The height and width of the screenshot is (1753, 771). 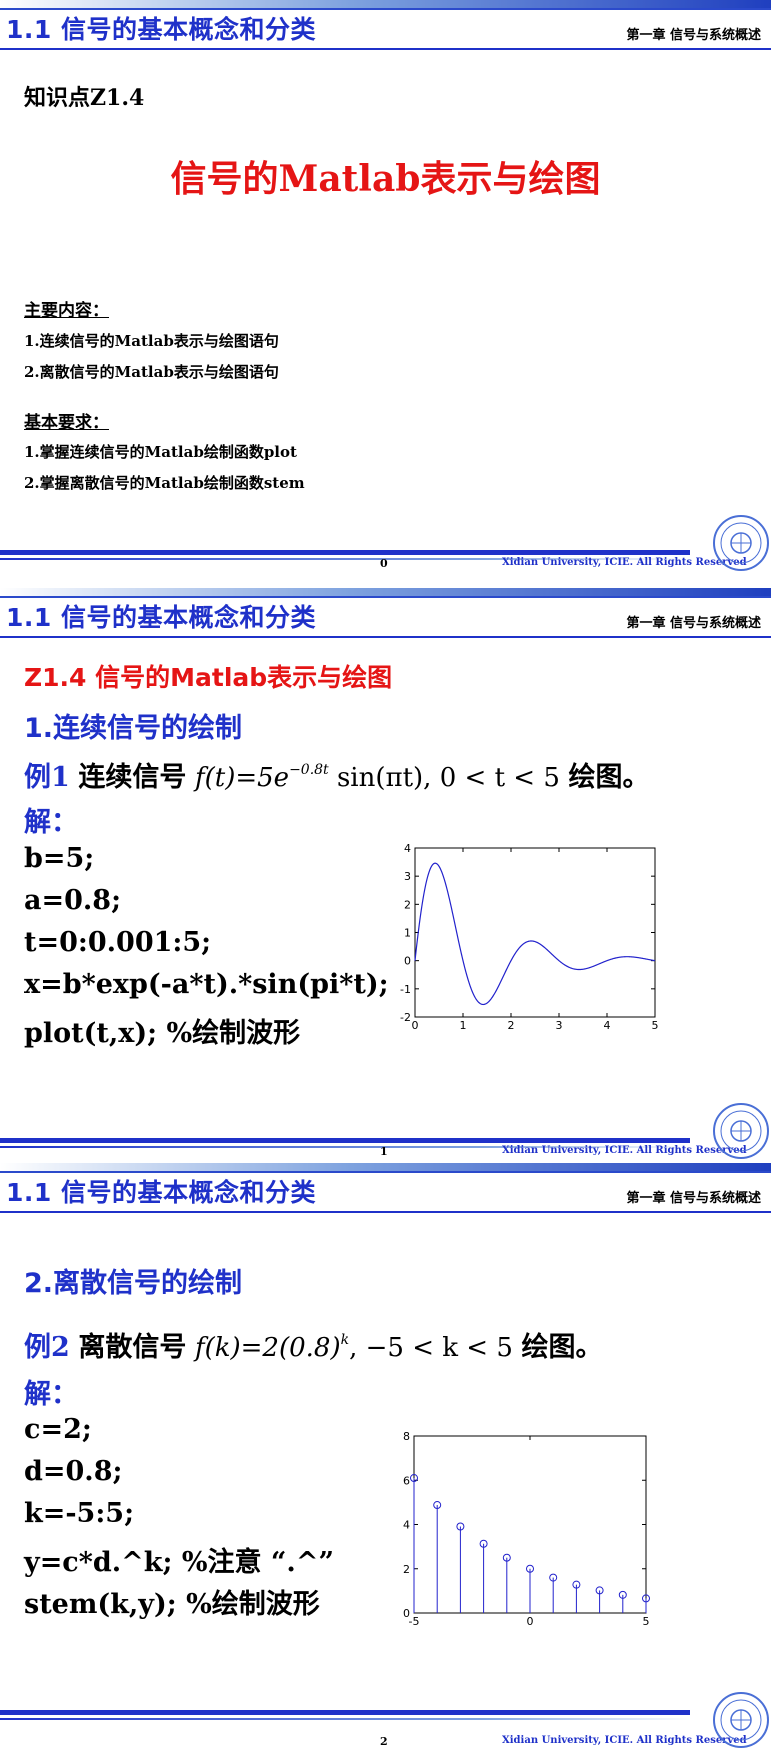 What do you see at coordinates (406, 1480) in the screenshot?
I see `y-tick-label: 6` at bounding box center [406, 1480].